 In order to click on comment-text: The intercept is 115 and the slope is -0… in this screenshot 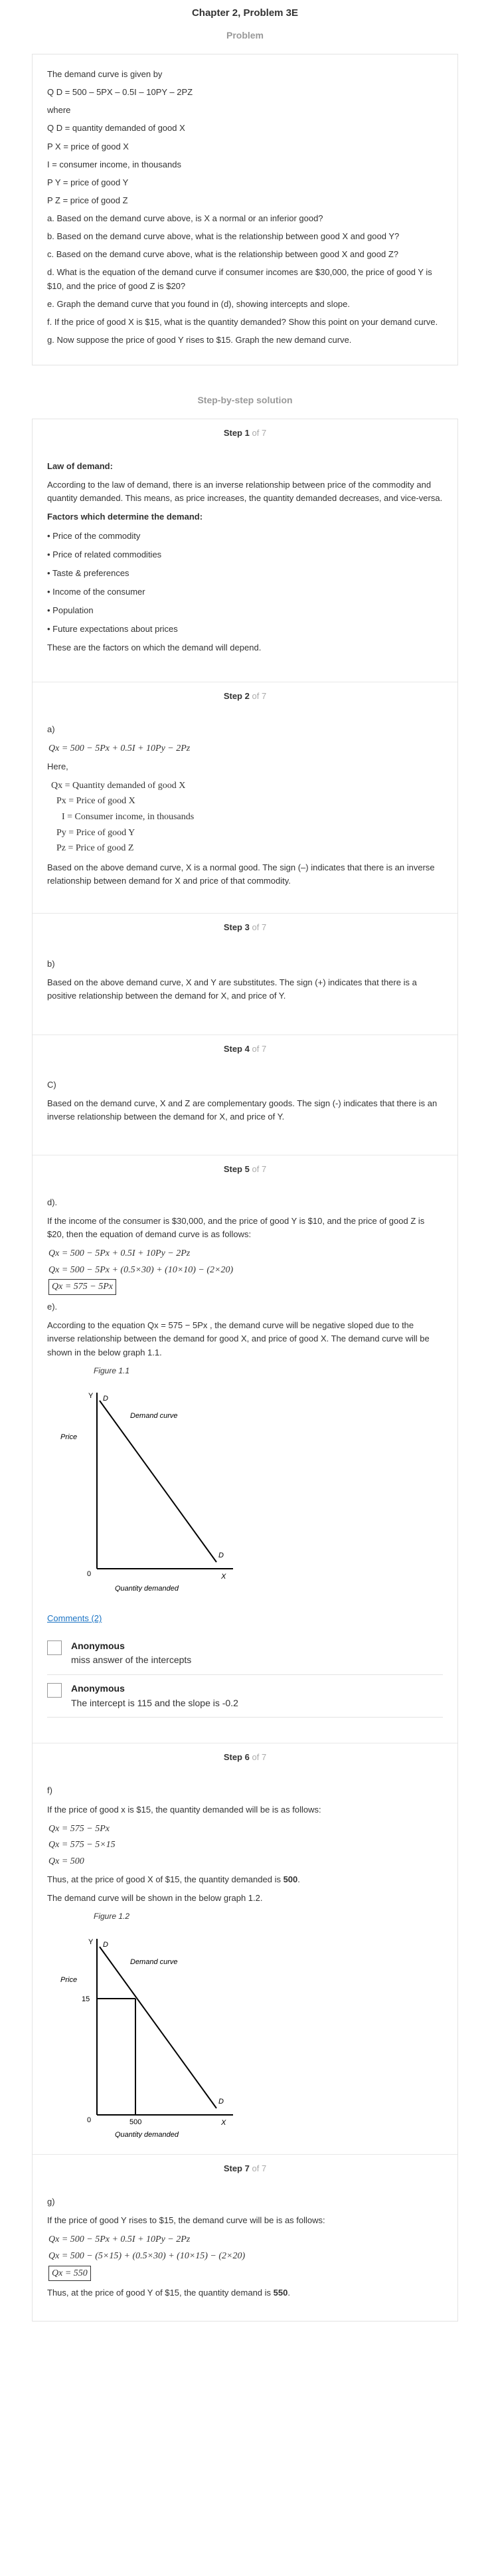, I will do `click(154, 1703)`.